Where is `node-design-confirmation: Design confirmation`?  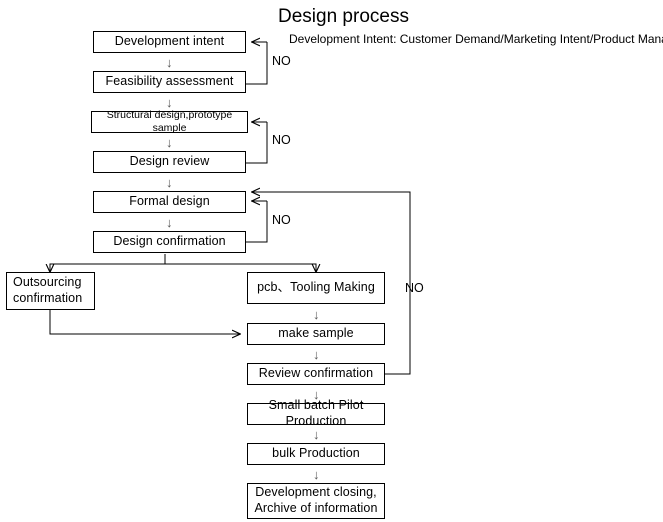
node-design-confirmation: Design confirmation is located at coordinates (169, 242).